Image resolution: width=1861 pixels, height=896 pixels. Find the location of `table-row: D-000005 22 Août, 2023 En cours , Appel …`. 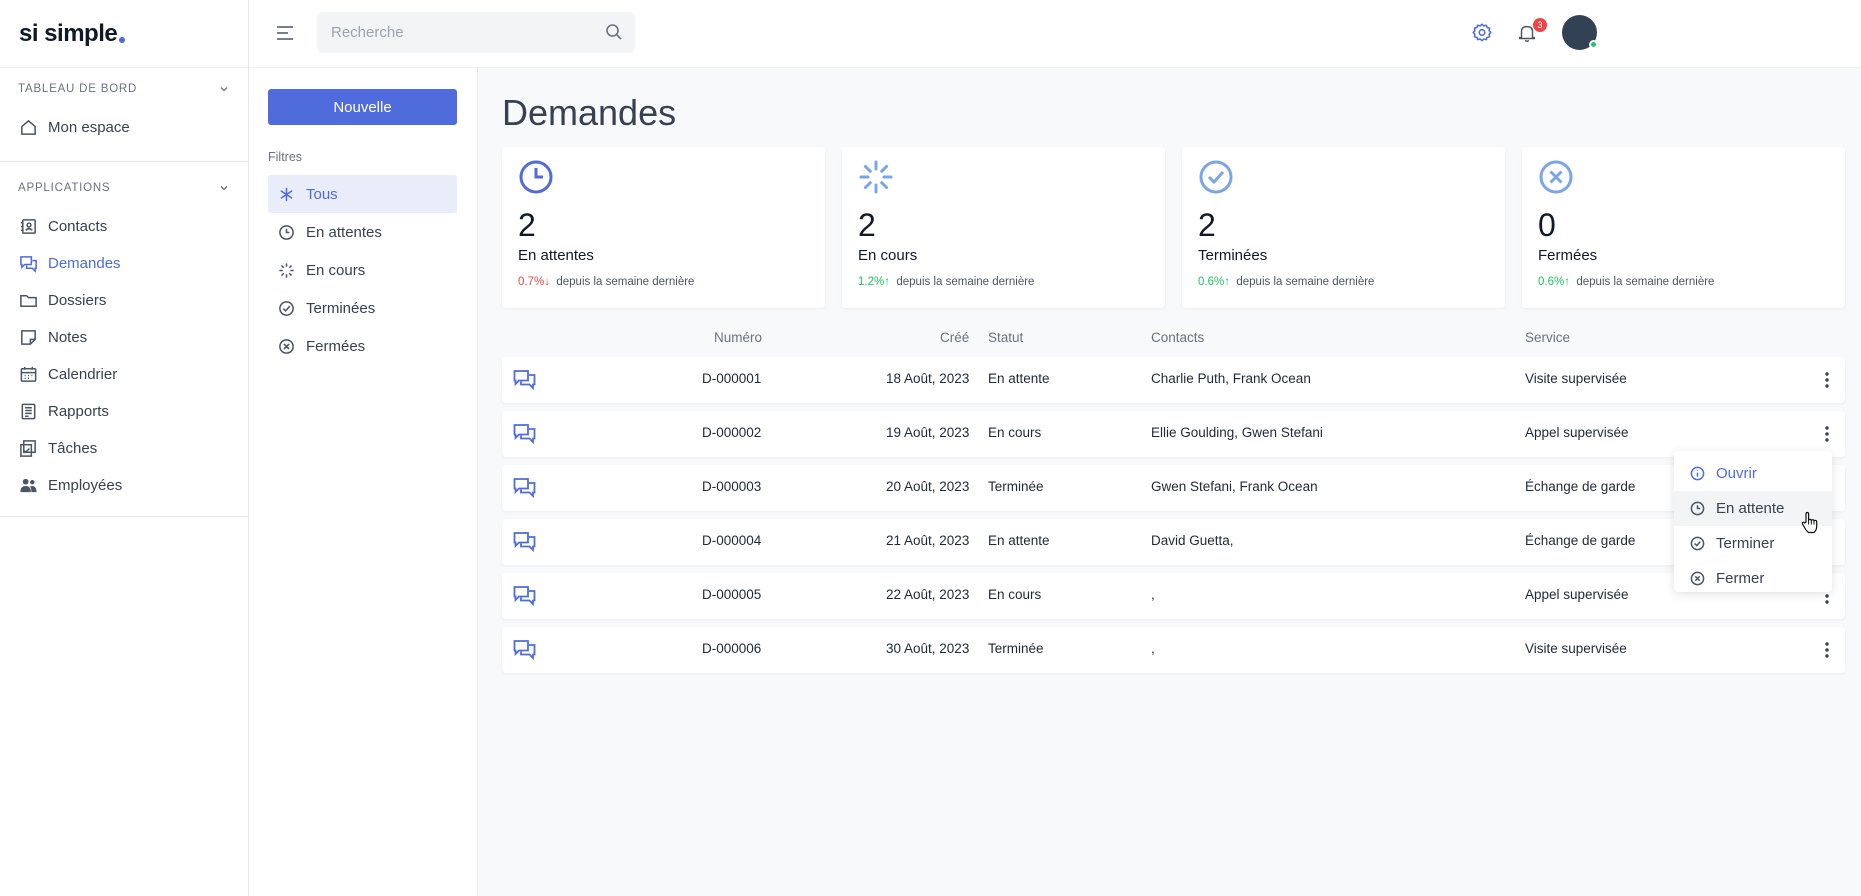

table-row: D-000005 22 Août, 2023 En cours , Appel … is located at coordinates (1173, 596).